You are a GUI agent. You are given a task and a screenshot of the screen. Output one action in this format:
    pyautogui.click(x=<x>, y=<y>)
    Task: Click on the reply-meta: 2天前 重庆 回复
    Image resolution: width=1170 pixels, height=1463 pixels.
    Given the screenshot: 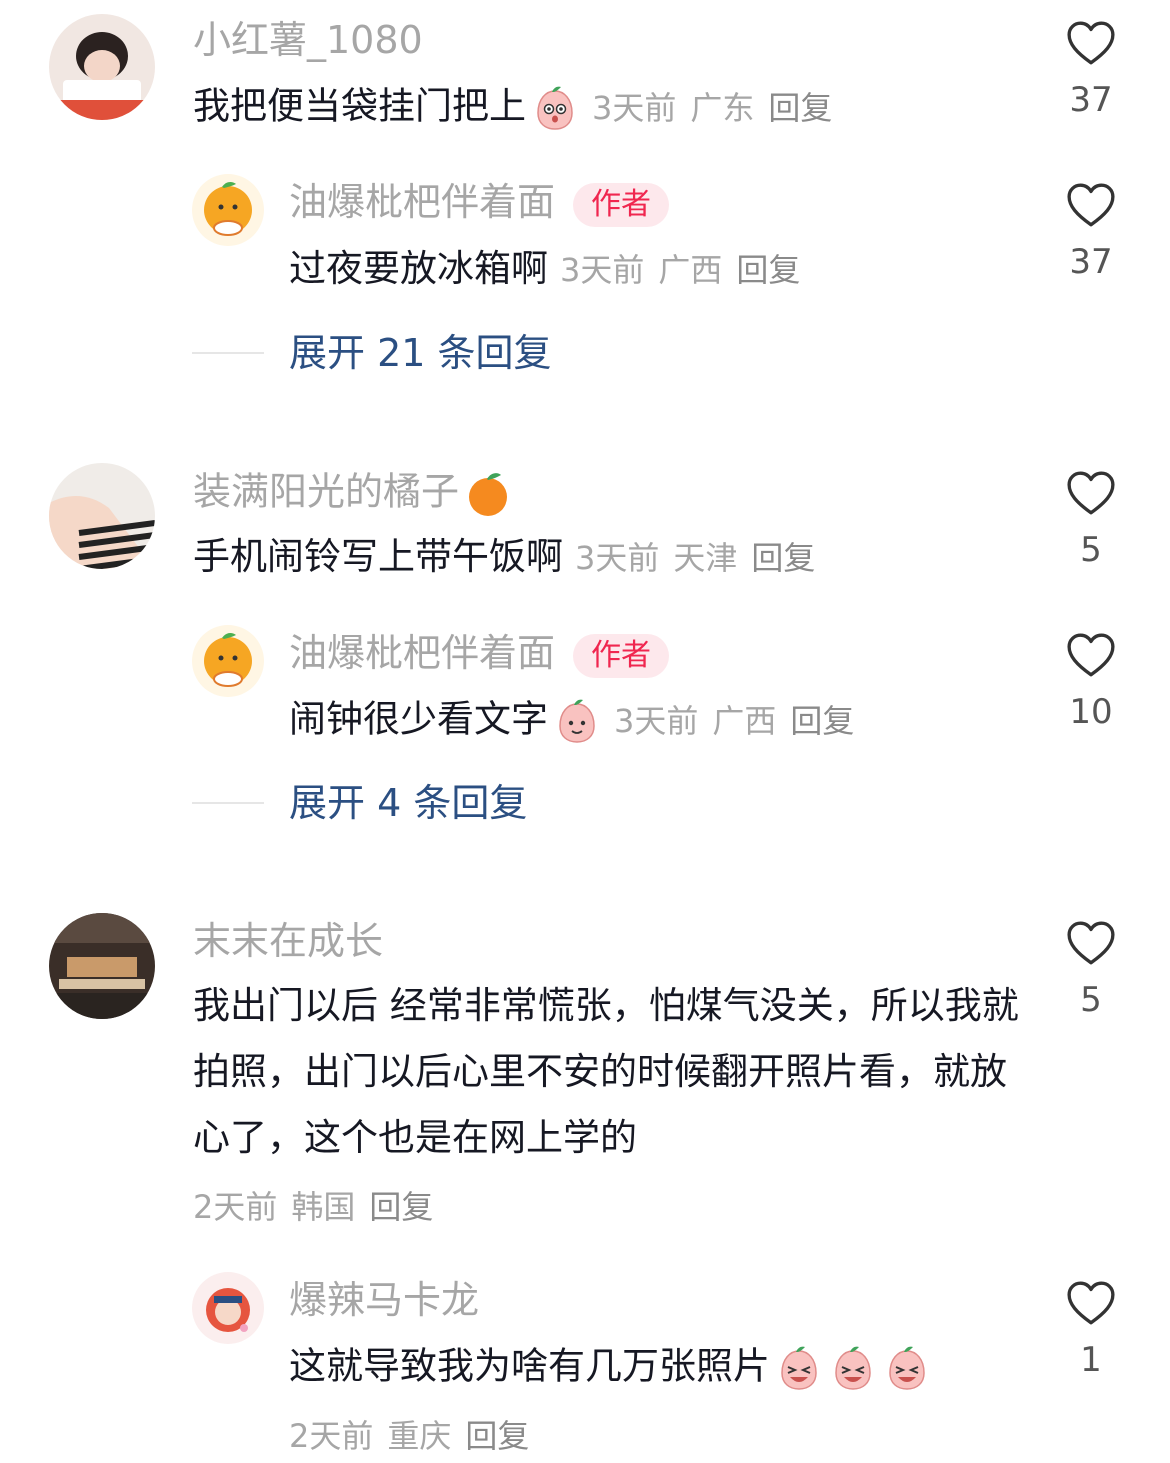 What is the action you would take?
    pyautogui.click(x=416, y=1436)
    